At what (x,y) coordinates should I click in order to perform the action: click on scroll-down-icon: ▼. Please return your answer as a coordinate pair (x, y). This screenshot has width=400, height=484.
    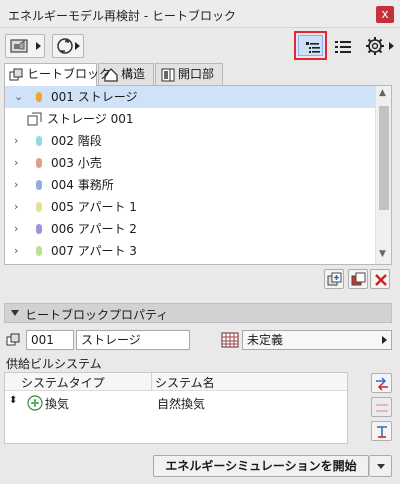
    Looking at the image, I should click on (382, 254).